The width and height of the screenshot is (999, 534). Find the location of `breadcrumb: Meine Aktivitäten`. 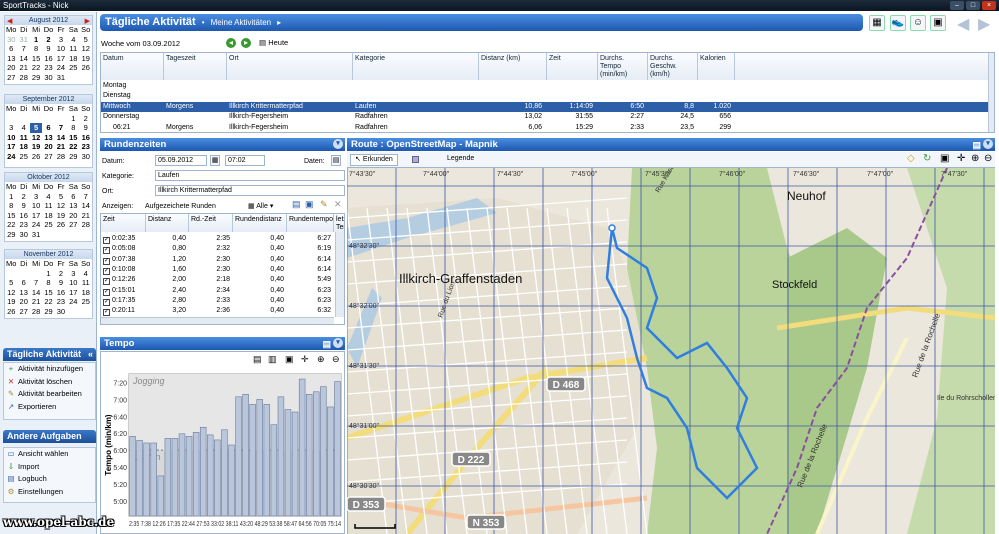

breadcrumb: Meine Aktivitäten is located at coordinates (241, 22).